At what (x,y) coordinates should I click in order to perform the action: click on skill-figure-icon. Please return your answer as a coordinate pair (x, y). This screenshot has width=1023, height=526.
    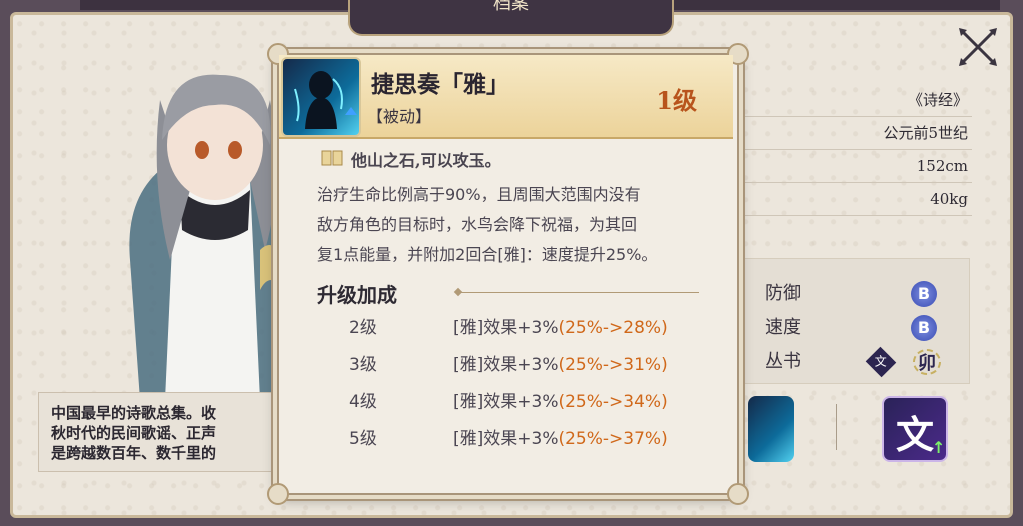
    Looking at the image, I should click on (325, 100).